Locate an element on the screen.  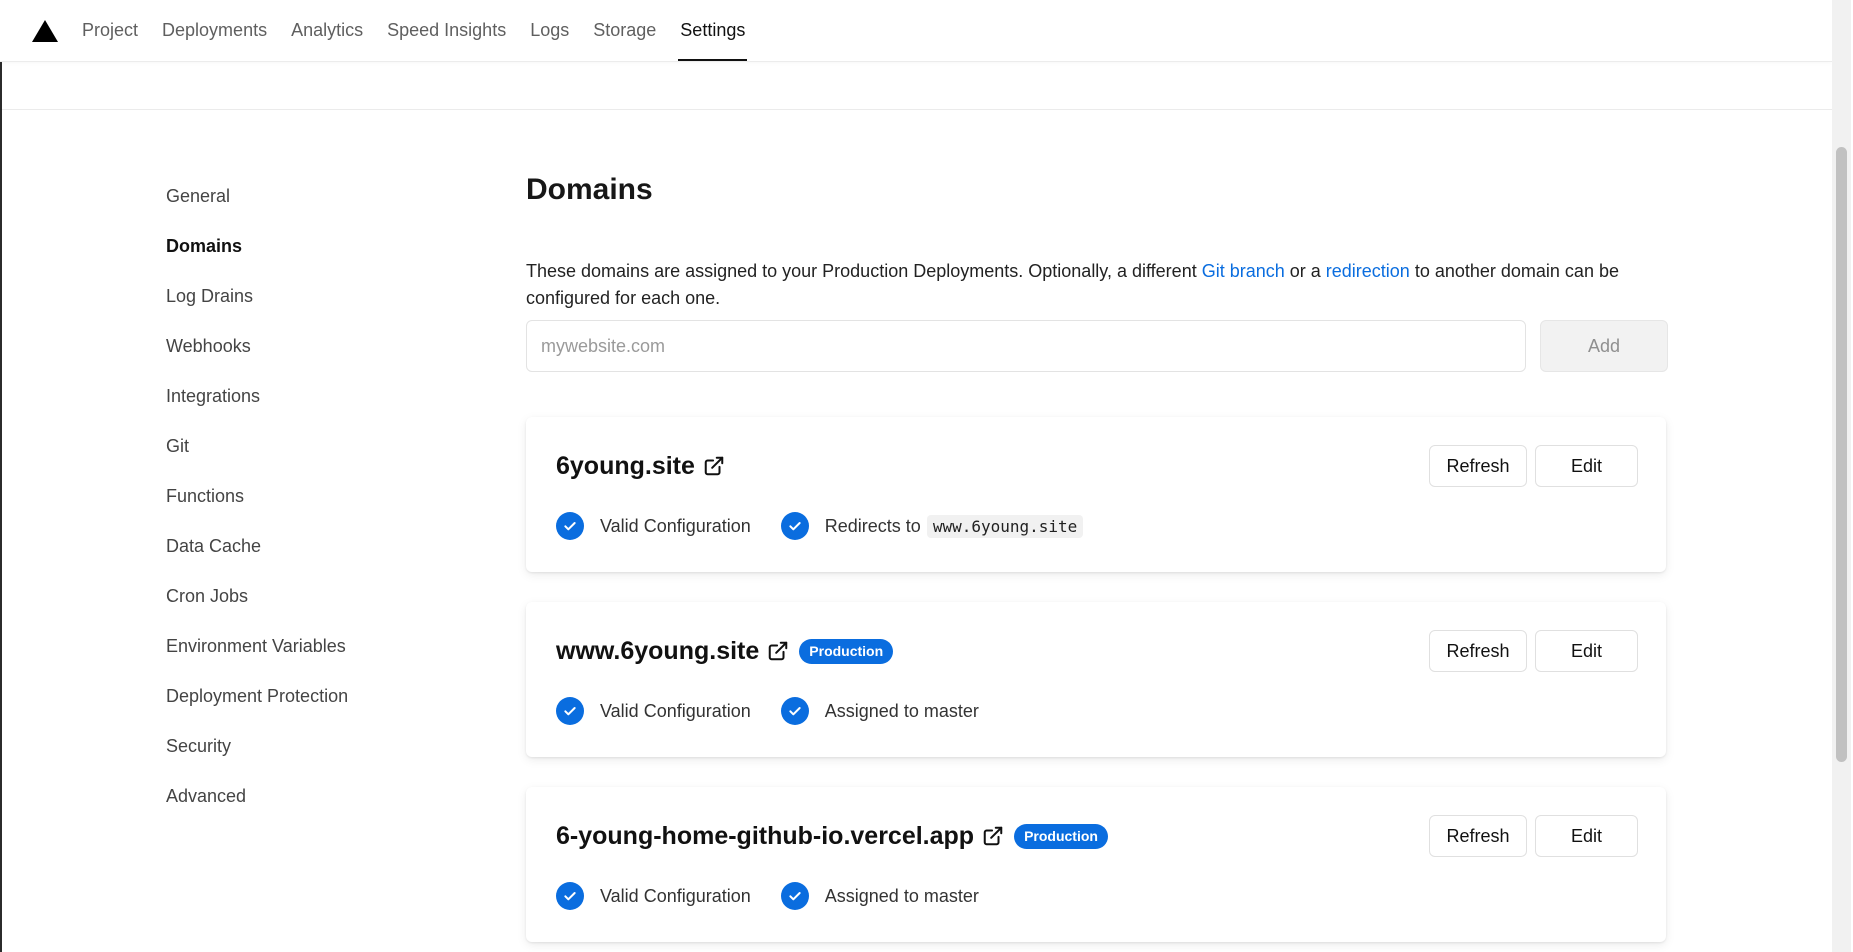
status-label: Redirects to is located at coordinates (872, 525).